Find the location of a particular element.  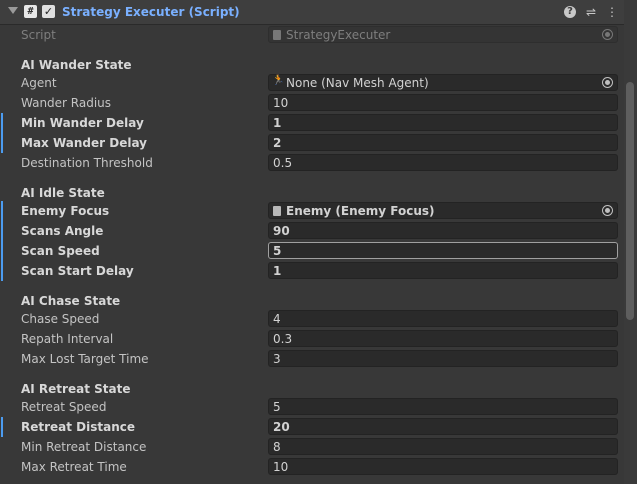

wander-radius-input: 10 is located at coordinates (443, 102).